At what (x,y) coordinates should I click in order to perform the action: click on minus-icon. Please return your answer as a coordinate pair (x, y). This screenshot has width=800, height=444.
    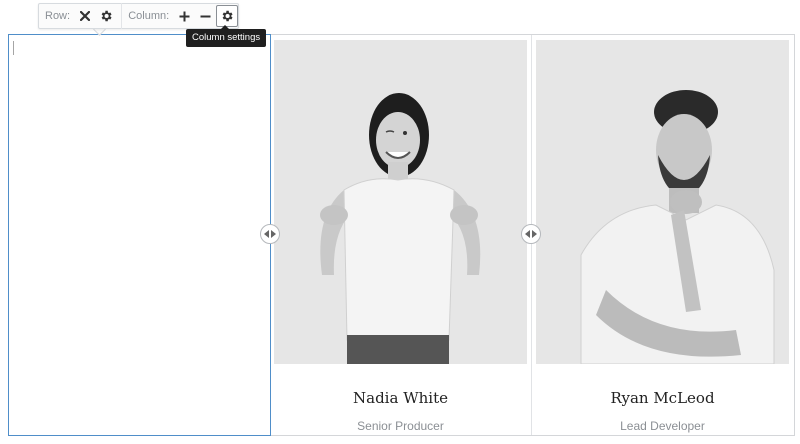
    Looking at the image, I should click on (205, 16).